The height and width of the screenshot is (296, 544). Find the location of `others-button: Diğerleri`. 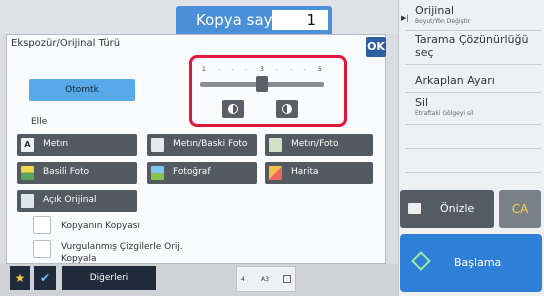

others-button: Diğerleri is located at coordinates (109, 278).